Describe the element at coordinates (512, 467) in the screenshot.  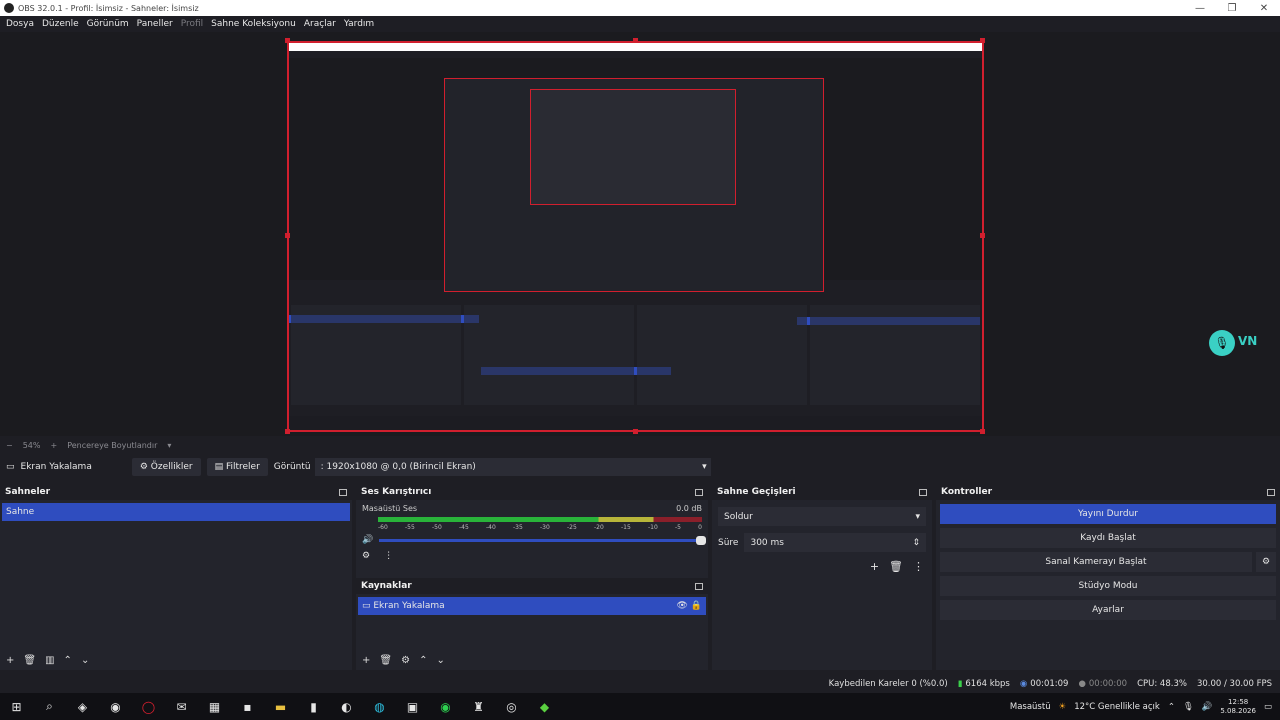
I see `display-select: : 1920x1080 @ 0,0 (Birincil Ekran) ▾` at that location.